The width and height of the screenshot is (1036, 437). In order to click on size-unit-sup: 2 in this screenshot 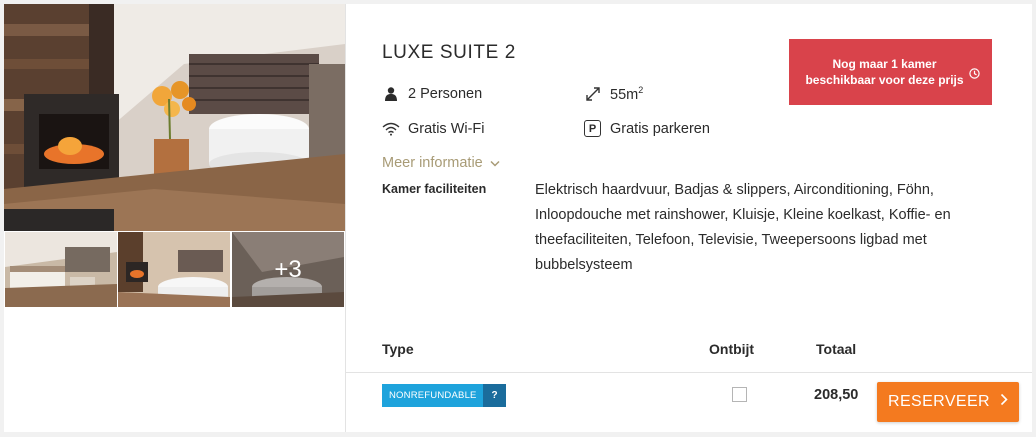, I will do `click(641, 90)`.